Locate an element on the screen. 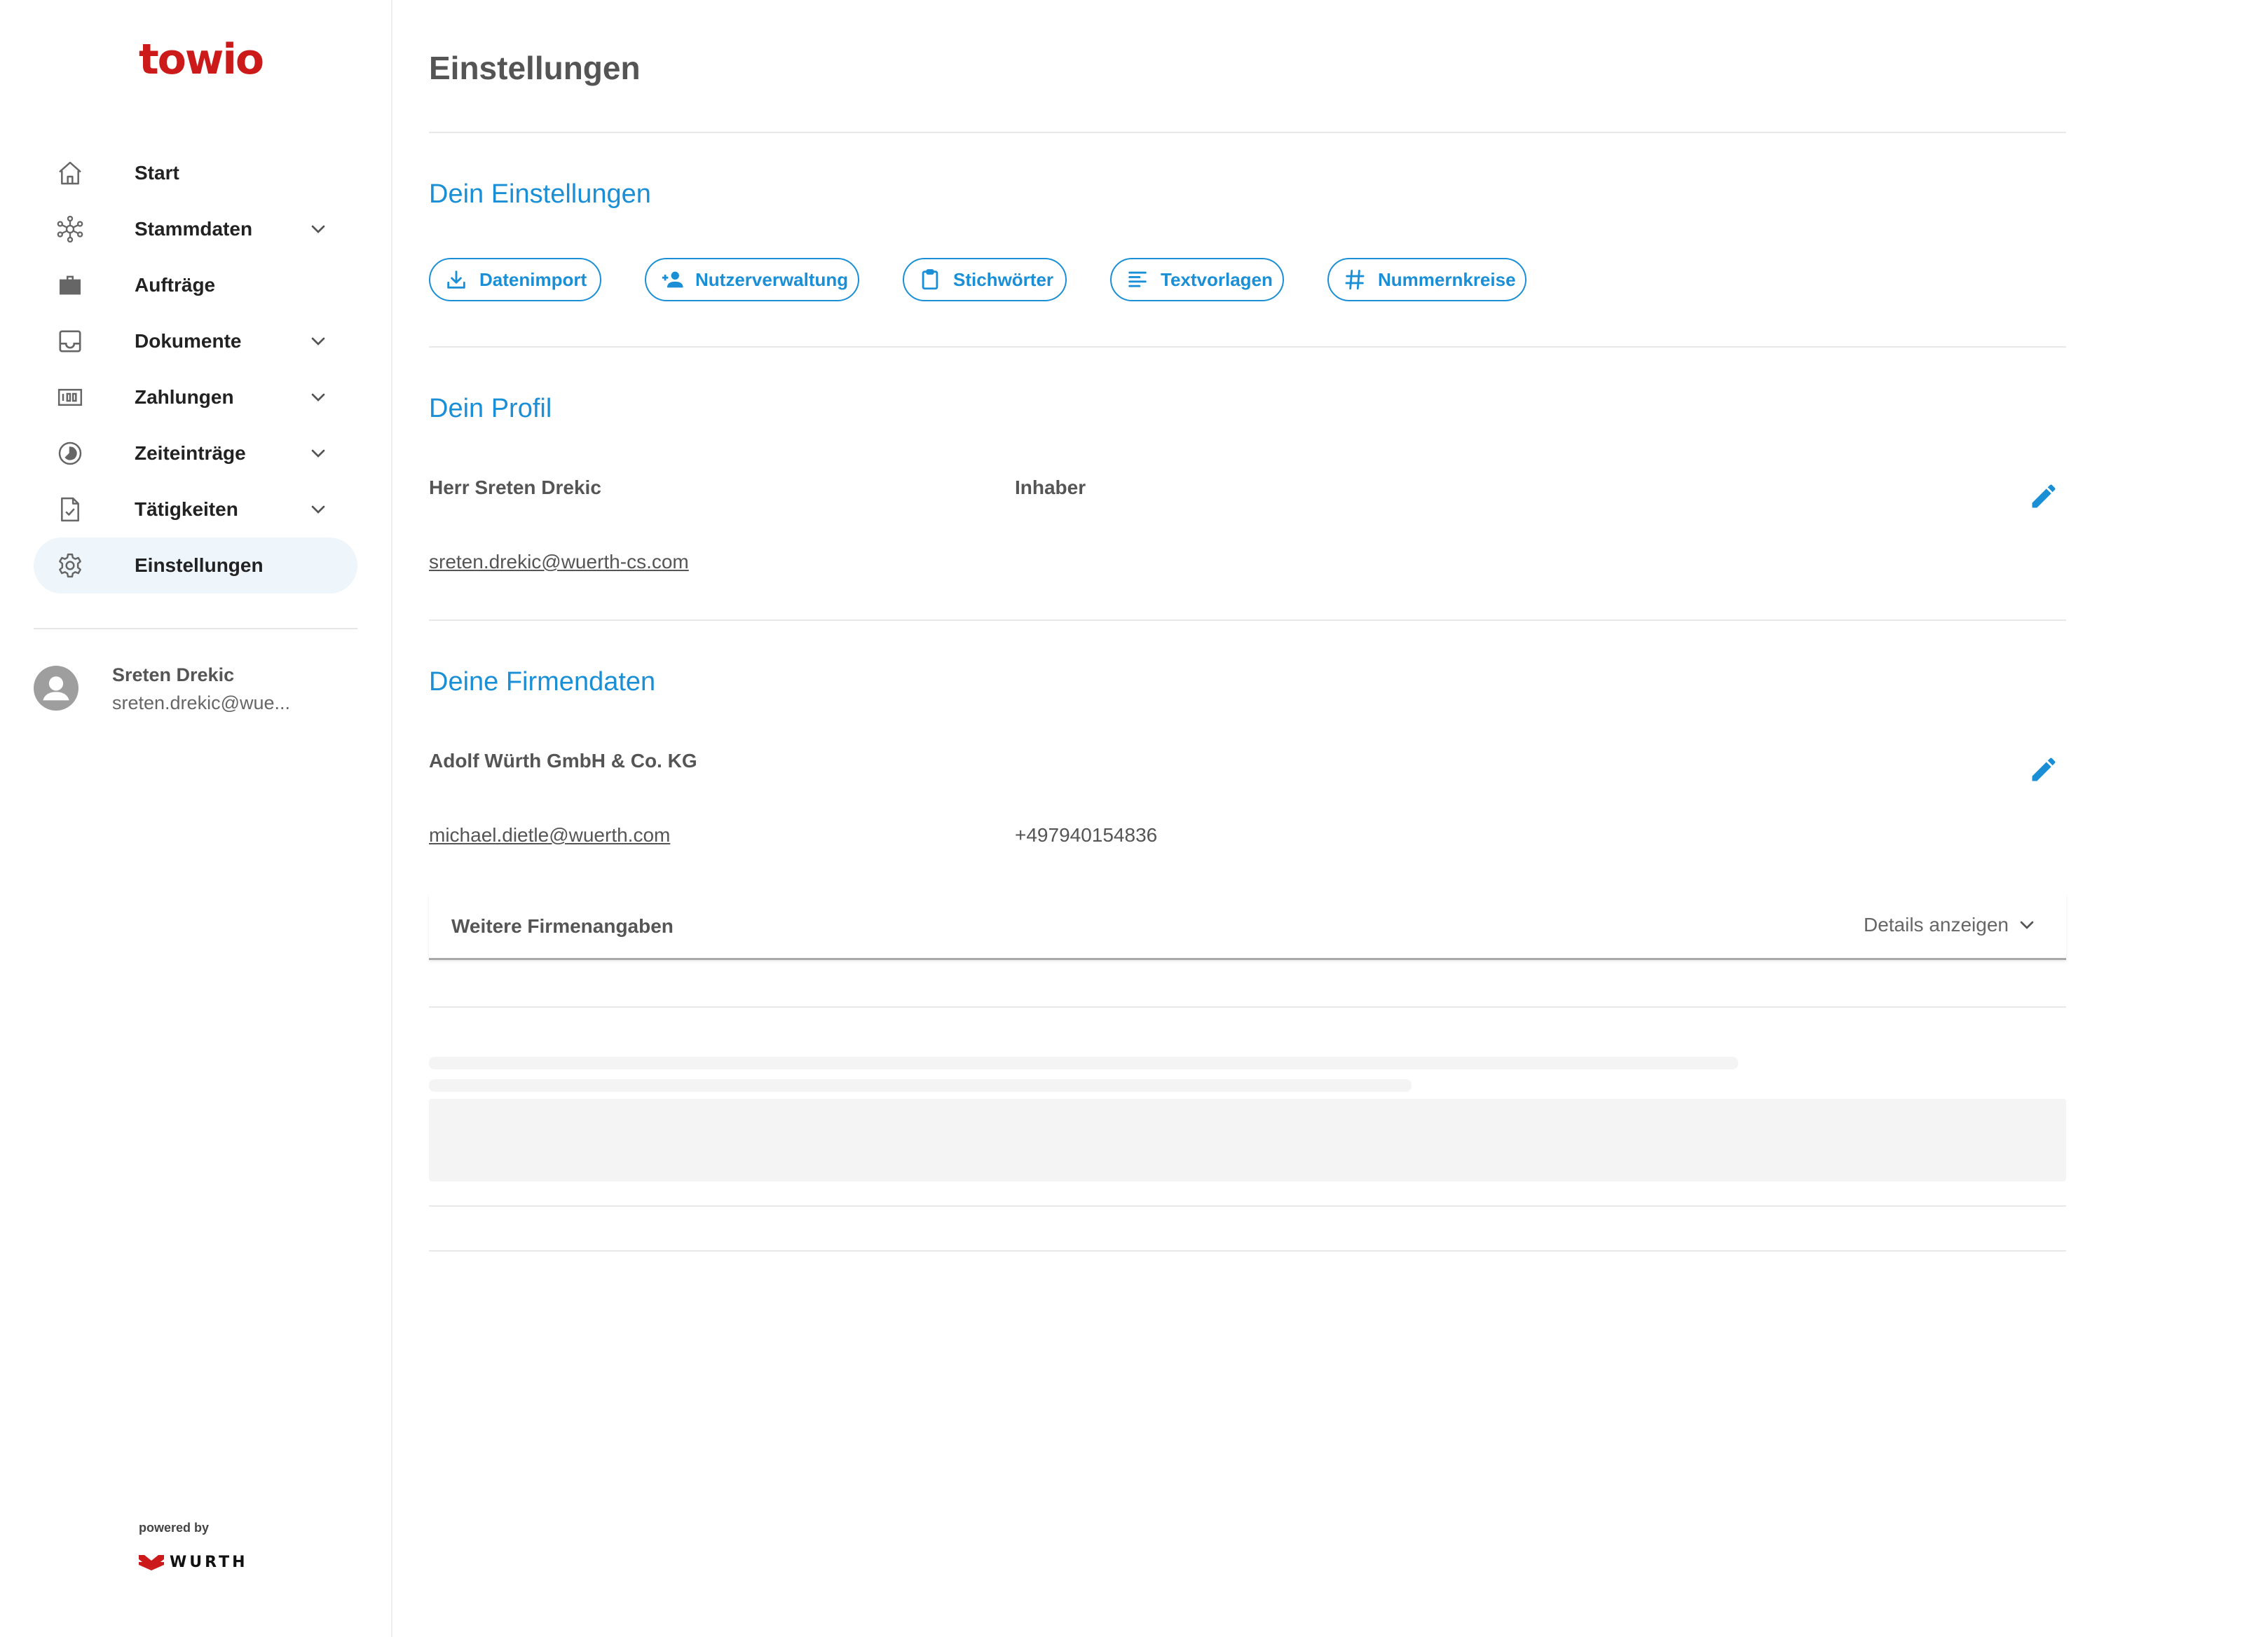  sidebar-item-zeiteintraege: Zeiteinträge is located at coordinates (196, 453).